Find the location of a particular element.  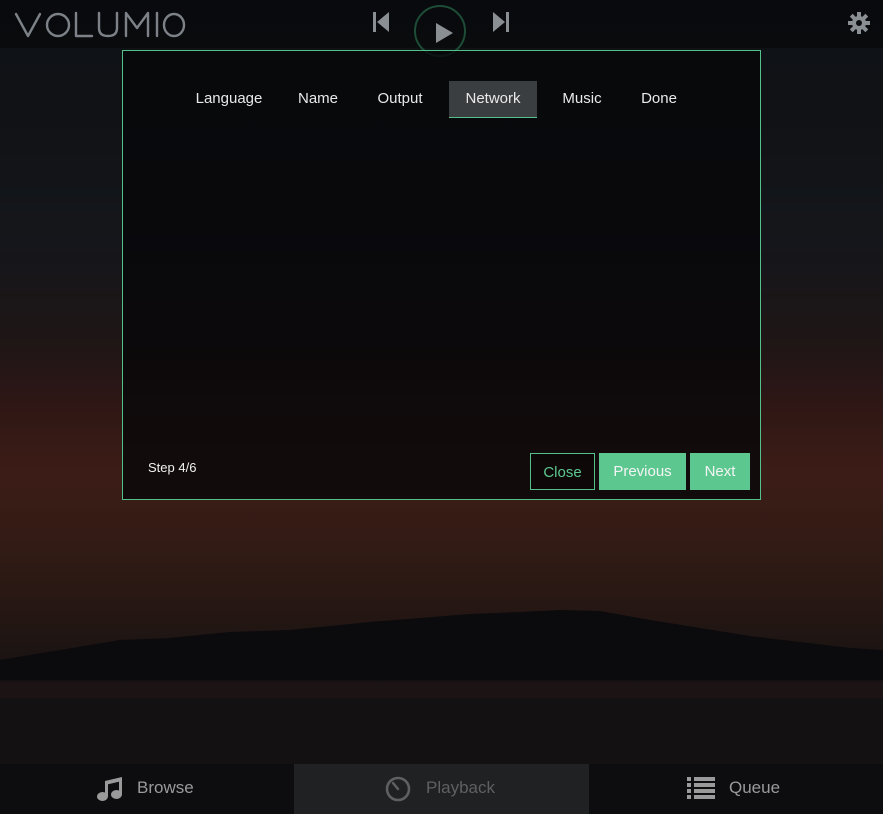

wizard-step-music: Music is located at coordinates (582, 99).